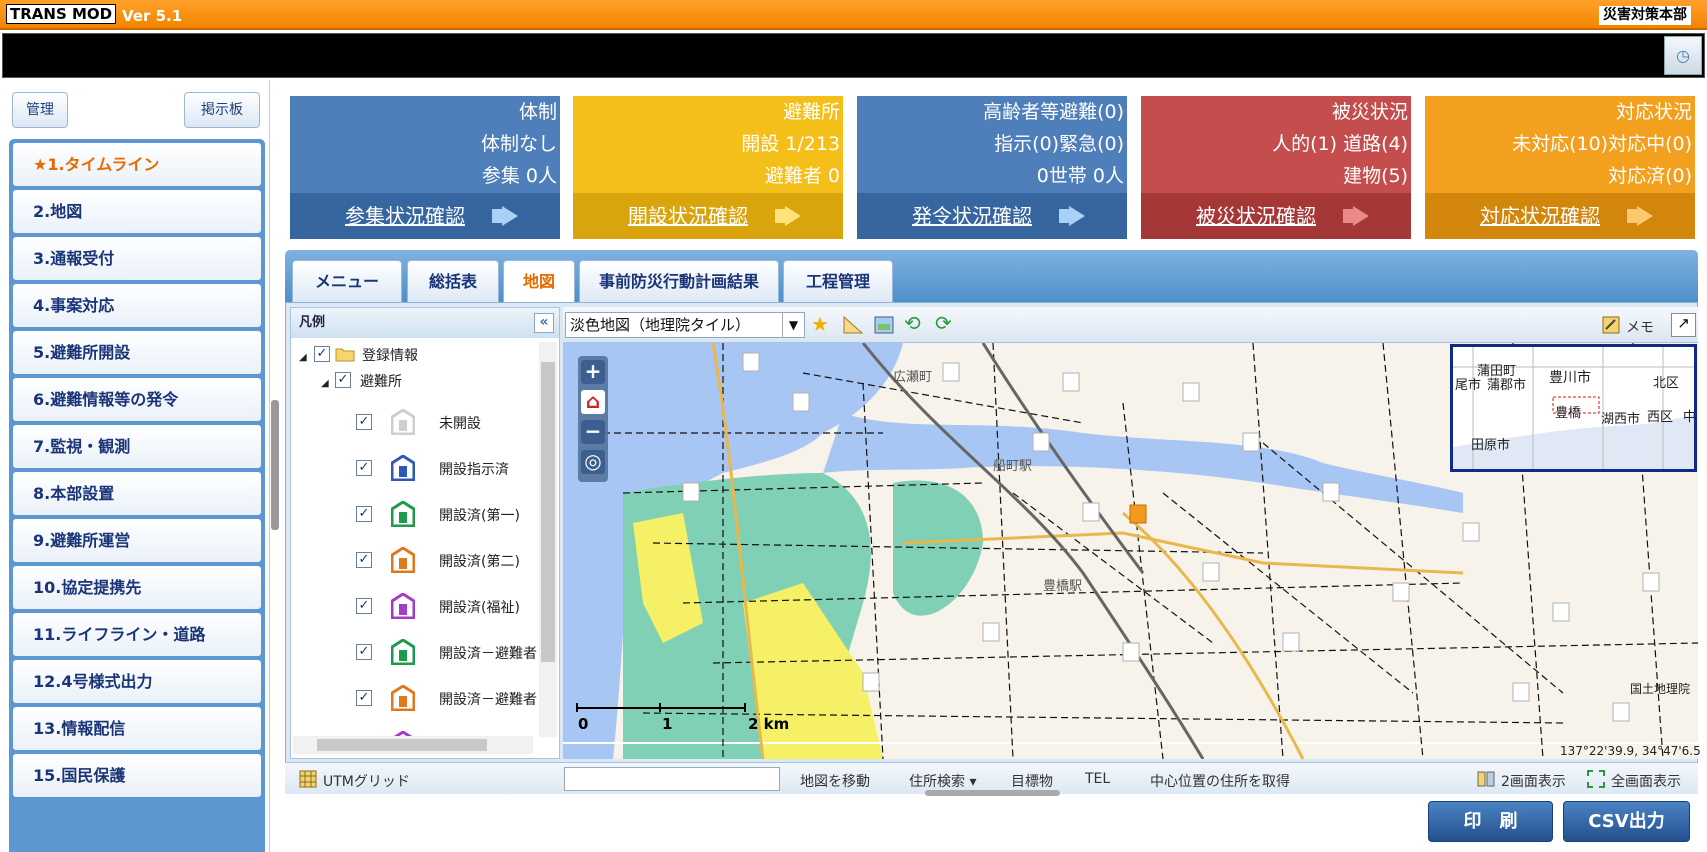 This screenshot has width=1707, height=852. What do you see at coordinates (943, 323) in the screenshot?
I see `redo-icon: ⟳` at bounding box center [943, 323].